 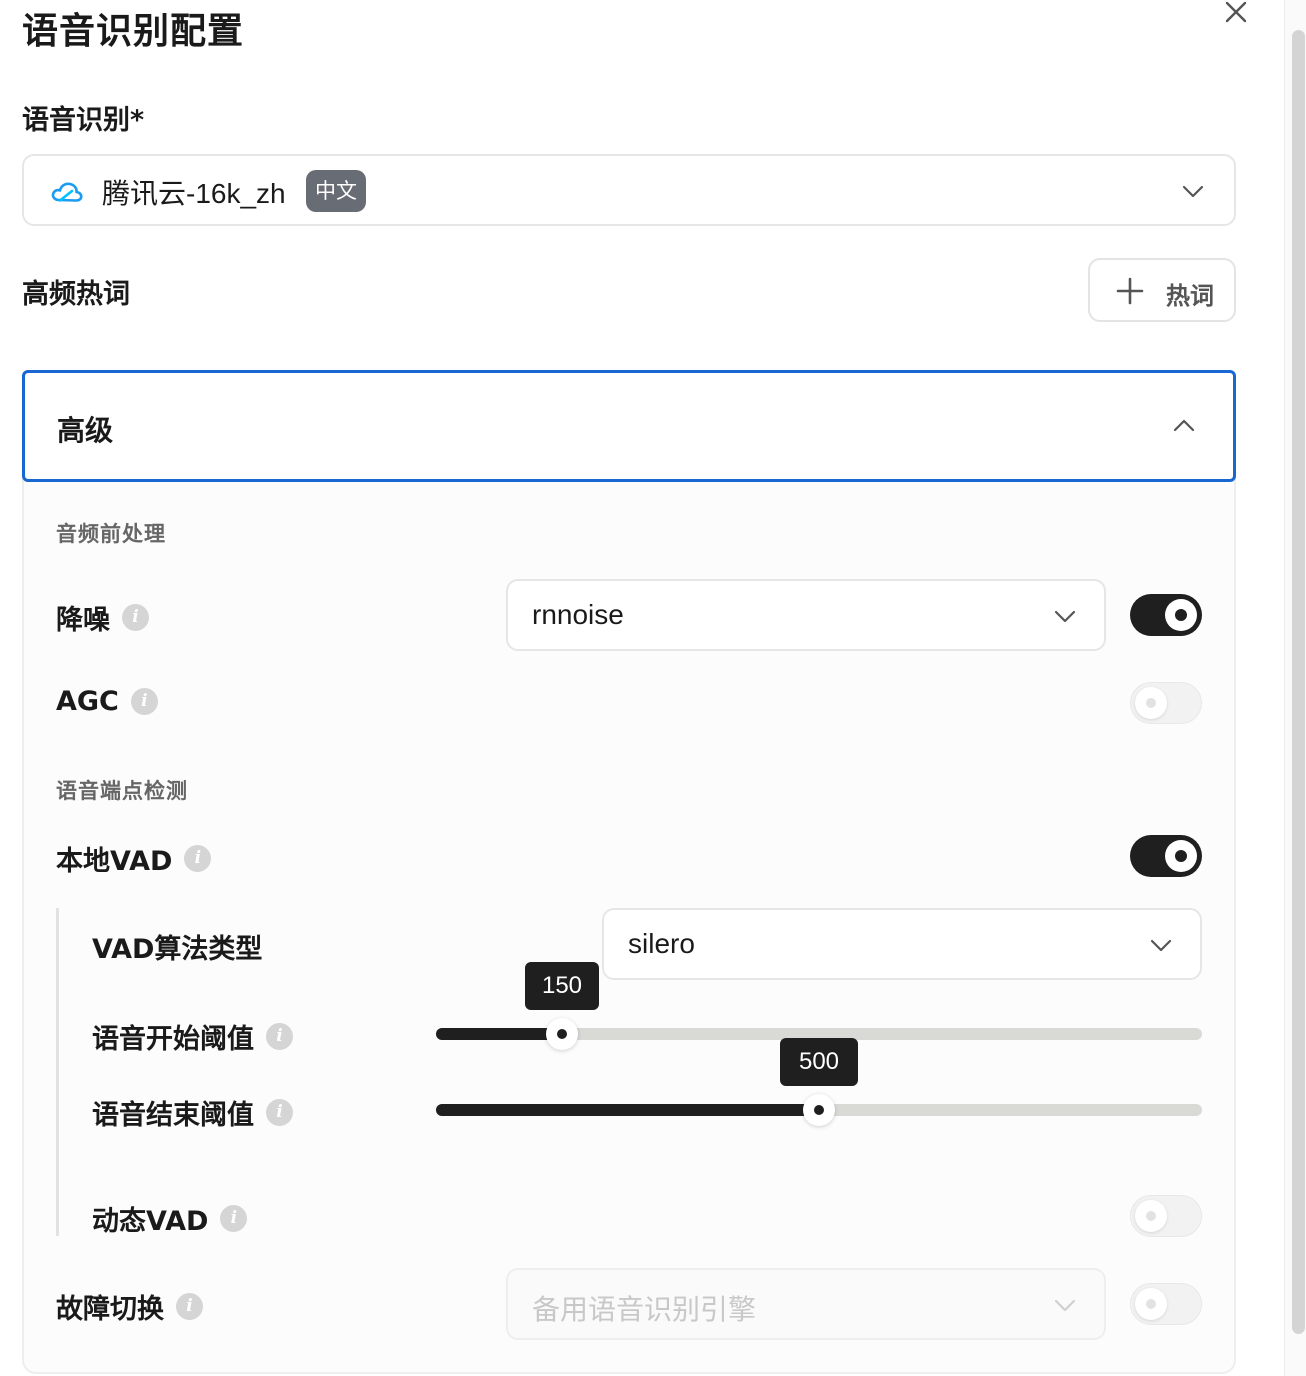 I want to click on add-hotword-button: 热词, so click(x=1162, y=290).